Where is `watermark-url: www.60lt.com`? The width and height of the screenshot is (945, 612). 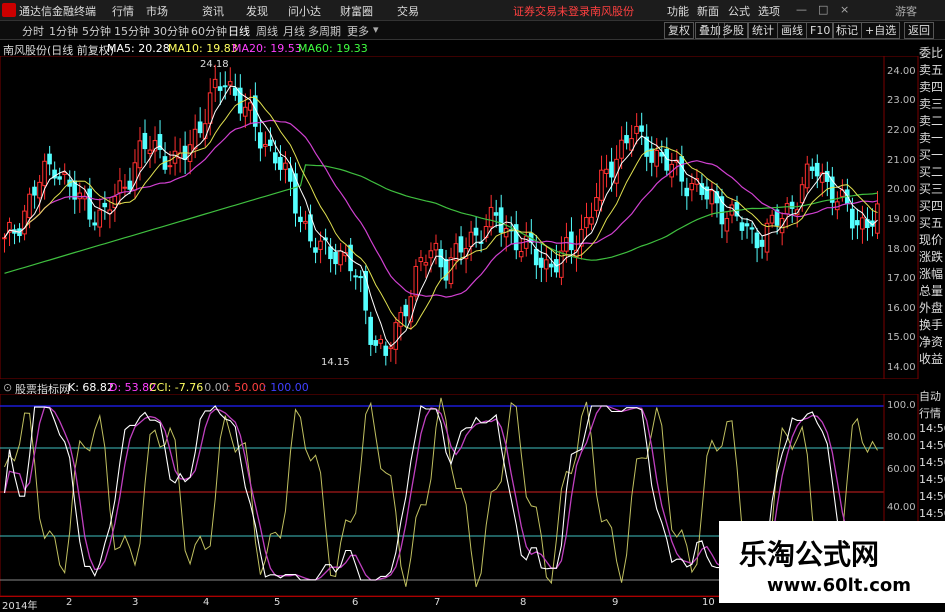
watermark-url: www.60lt.com is located at coordinates (839, 585).